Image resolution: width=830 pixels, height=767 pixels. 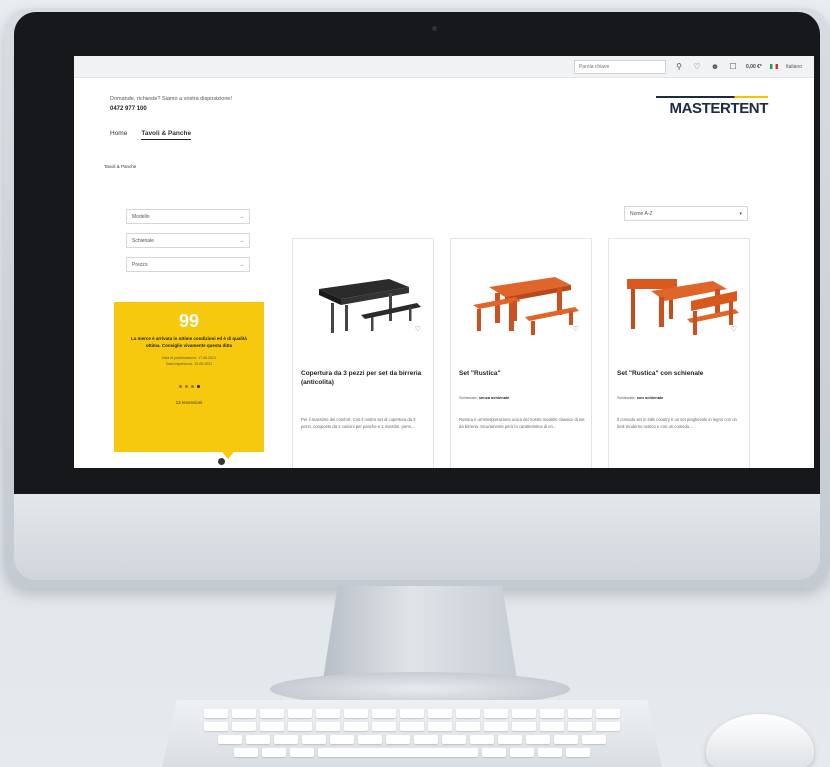 What do you see at coordinates (120, 166) in the screenshot?
I see `breadcrumb: Tavoli & Panche` at bounding box center [120, 166].